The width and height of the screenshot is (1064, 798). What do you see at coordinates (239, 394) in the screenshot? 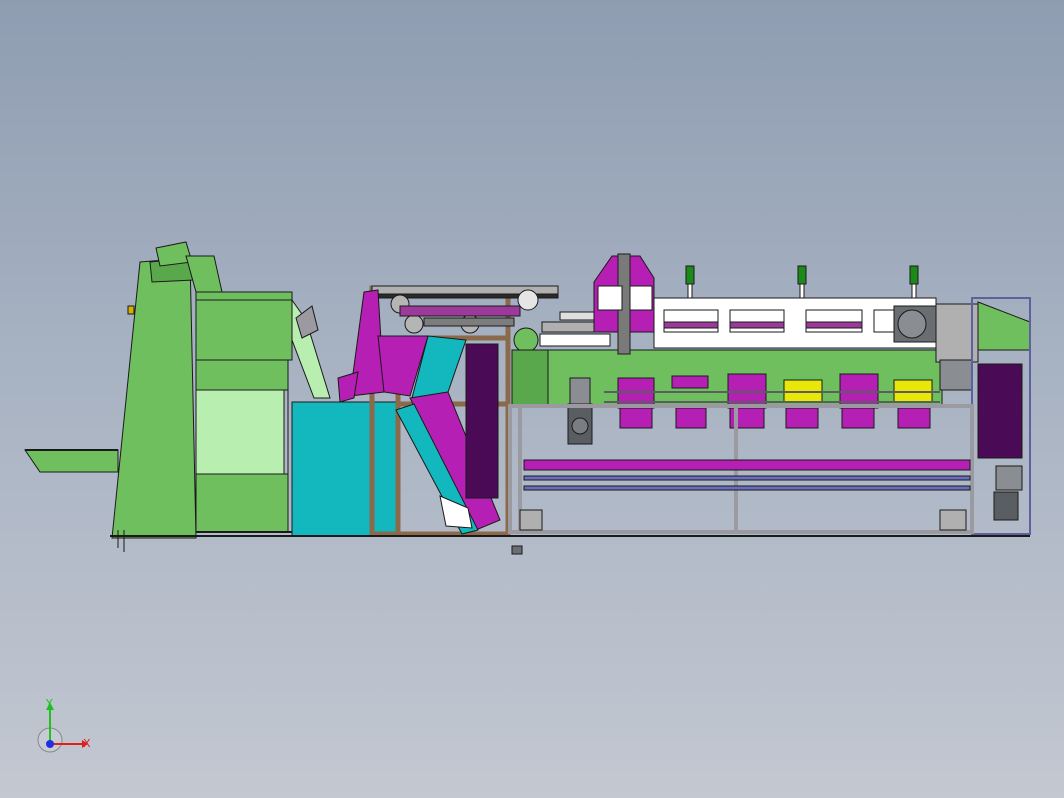
I see `storage-bin` at bounding box center [239, 394].